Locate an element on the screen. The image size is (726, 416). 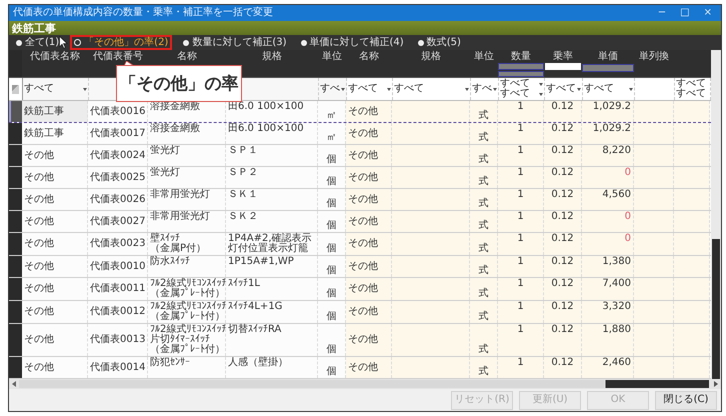
mode-radio: 「その他」の率(2) is located at coordinates (121, 42).